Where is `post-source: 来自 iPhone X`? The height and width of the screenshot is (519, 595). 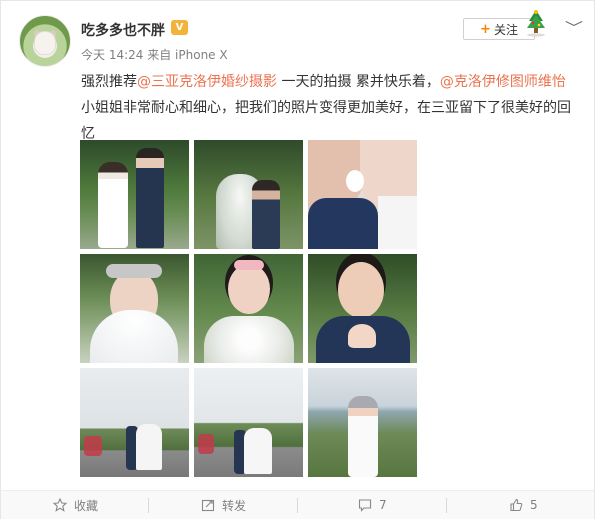
post-source: 来自 iPhone X is located at coordinates (187, 55).